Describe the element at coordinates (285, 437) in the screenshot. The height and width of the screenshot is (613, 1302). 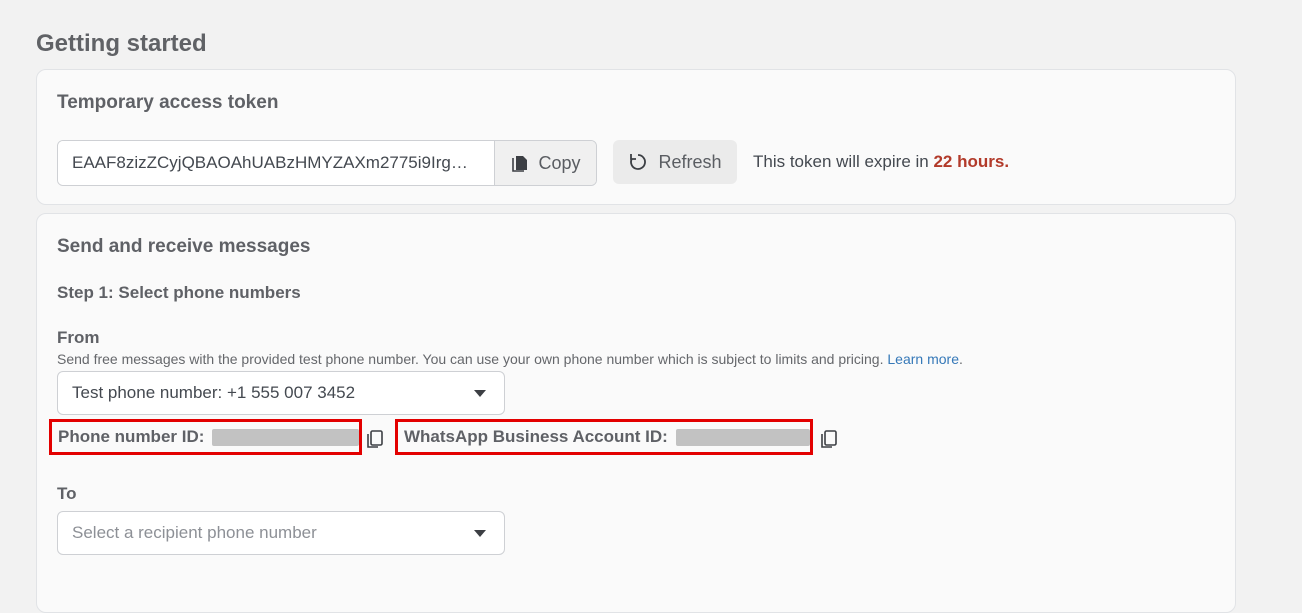
I see `phone-number-id-redacted` at that location.